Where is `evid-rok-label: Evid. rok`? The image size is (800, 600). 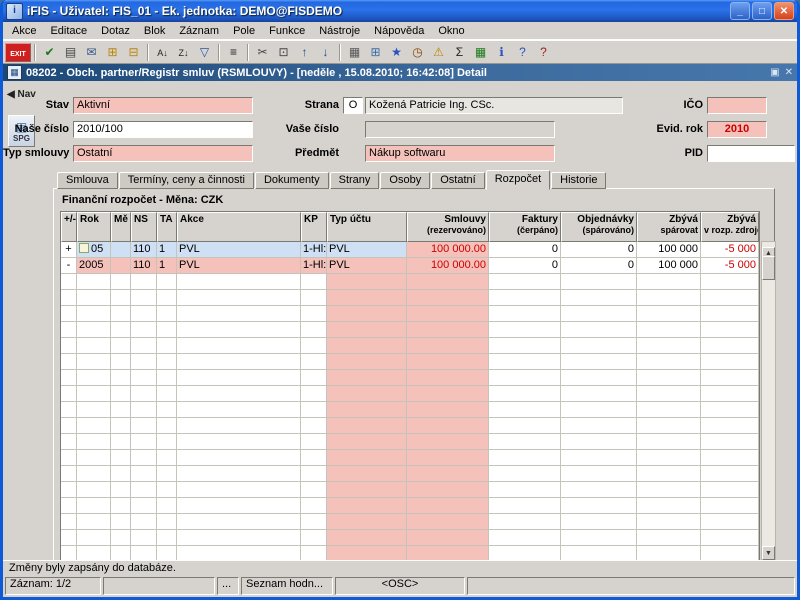 evid-rok-label: Evid. rok is located at coordinates (679, 129).